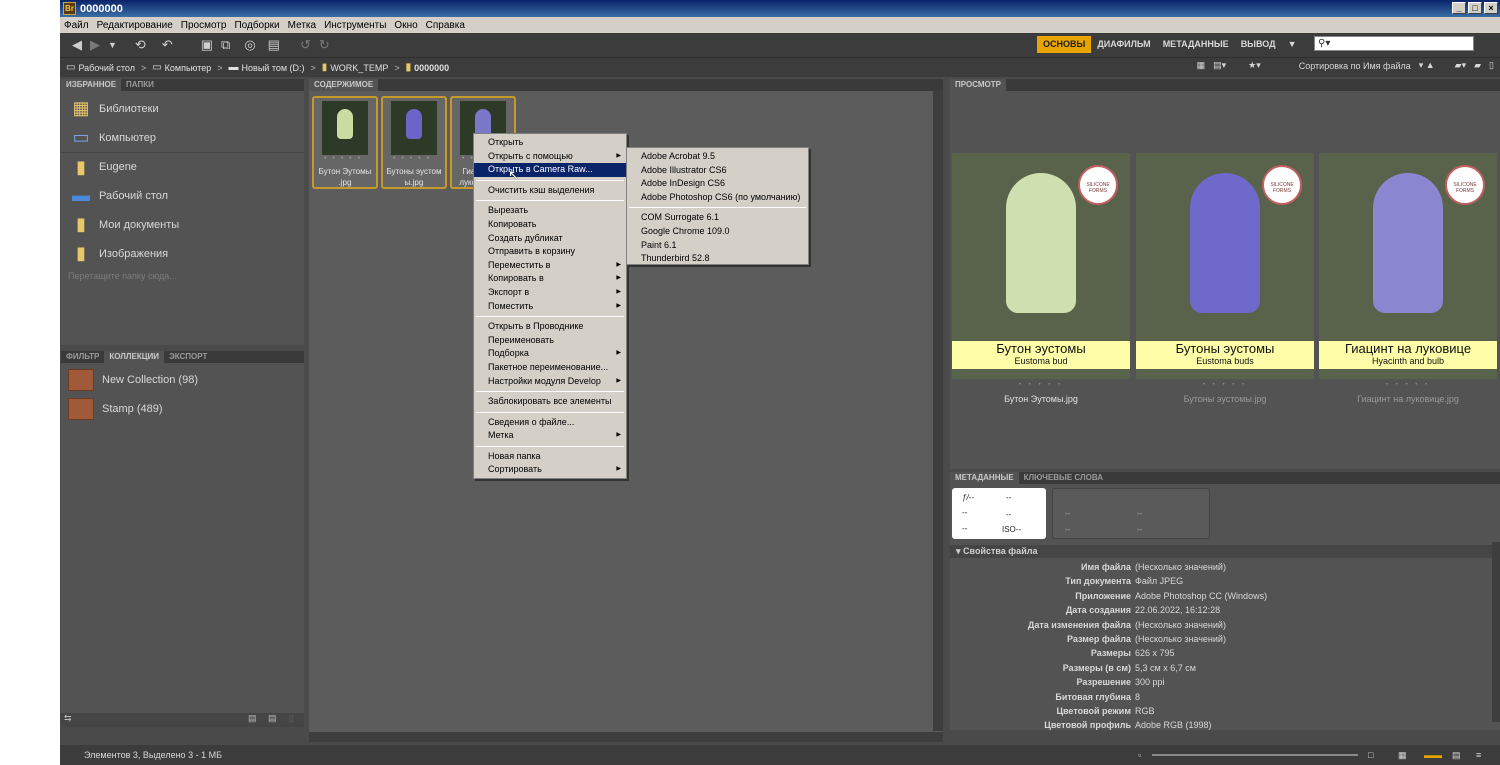 This screenshot has height=765, width=1500. Describe the element at coordinates (1394, 43) in the screenshot. I see `search-input: ⚲▾` at that location.